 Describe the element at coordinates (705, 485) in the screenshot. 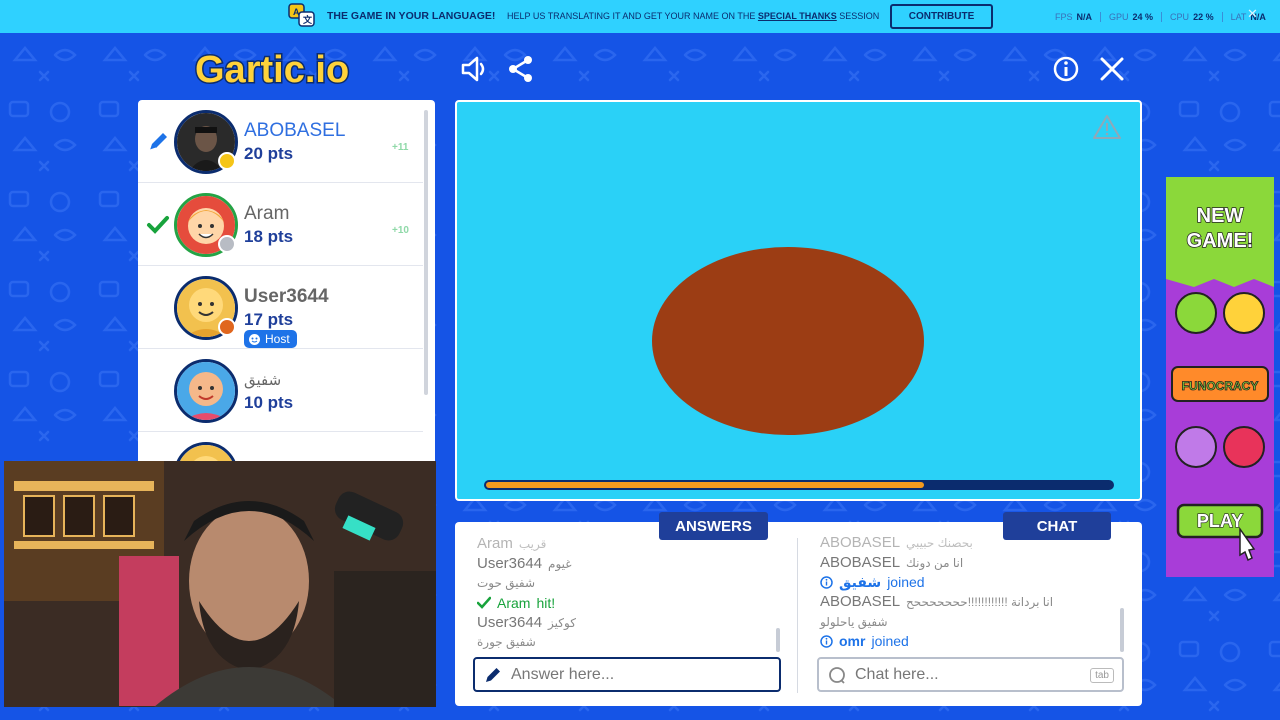

I see `timer-progress` at that location.